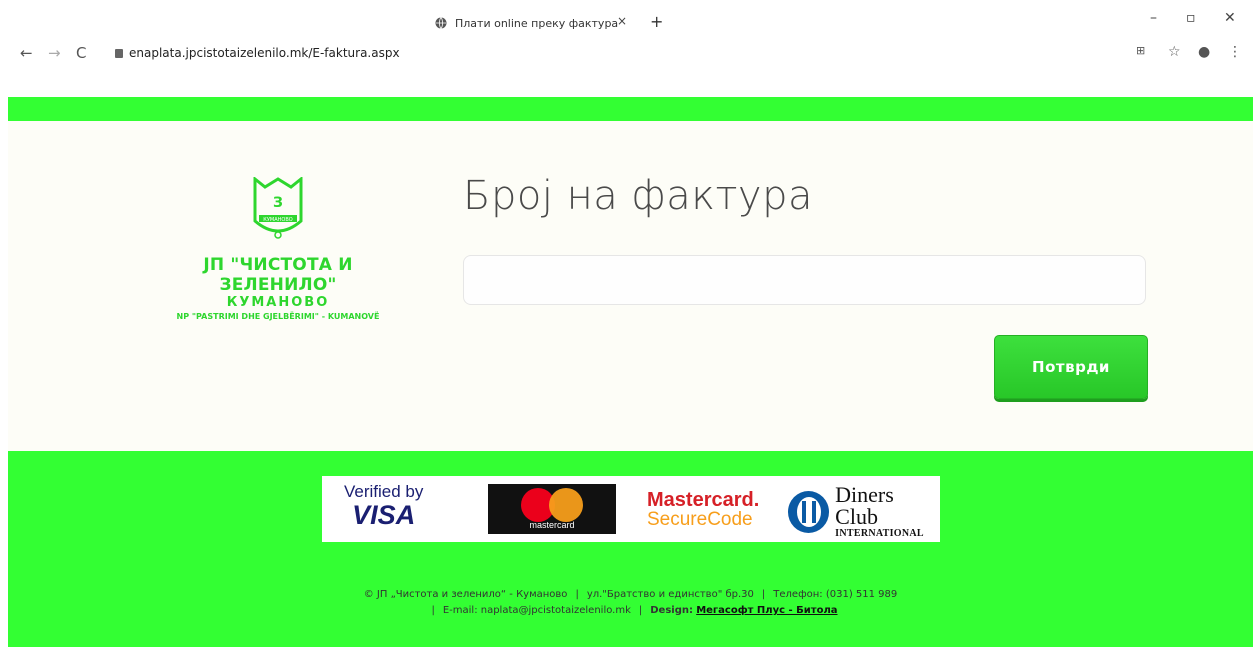 The height and width of the screenshot is (647, 1253). Describe the element at coordinates (81, 53) in the screenshot. I see `reload-icon: C` at that location.